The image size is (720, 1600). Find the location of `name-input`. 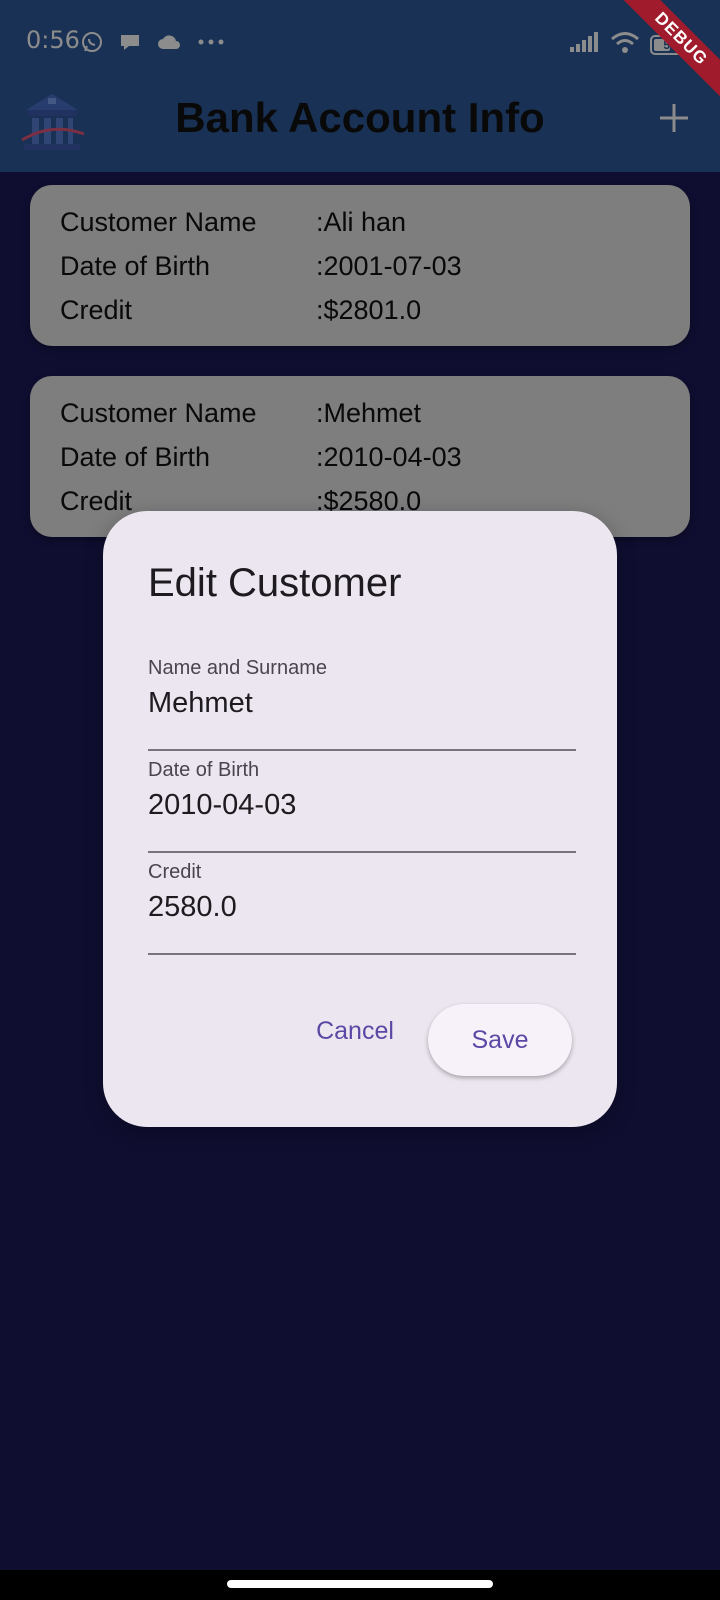

name-input is located at coordinates (362, 703).